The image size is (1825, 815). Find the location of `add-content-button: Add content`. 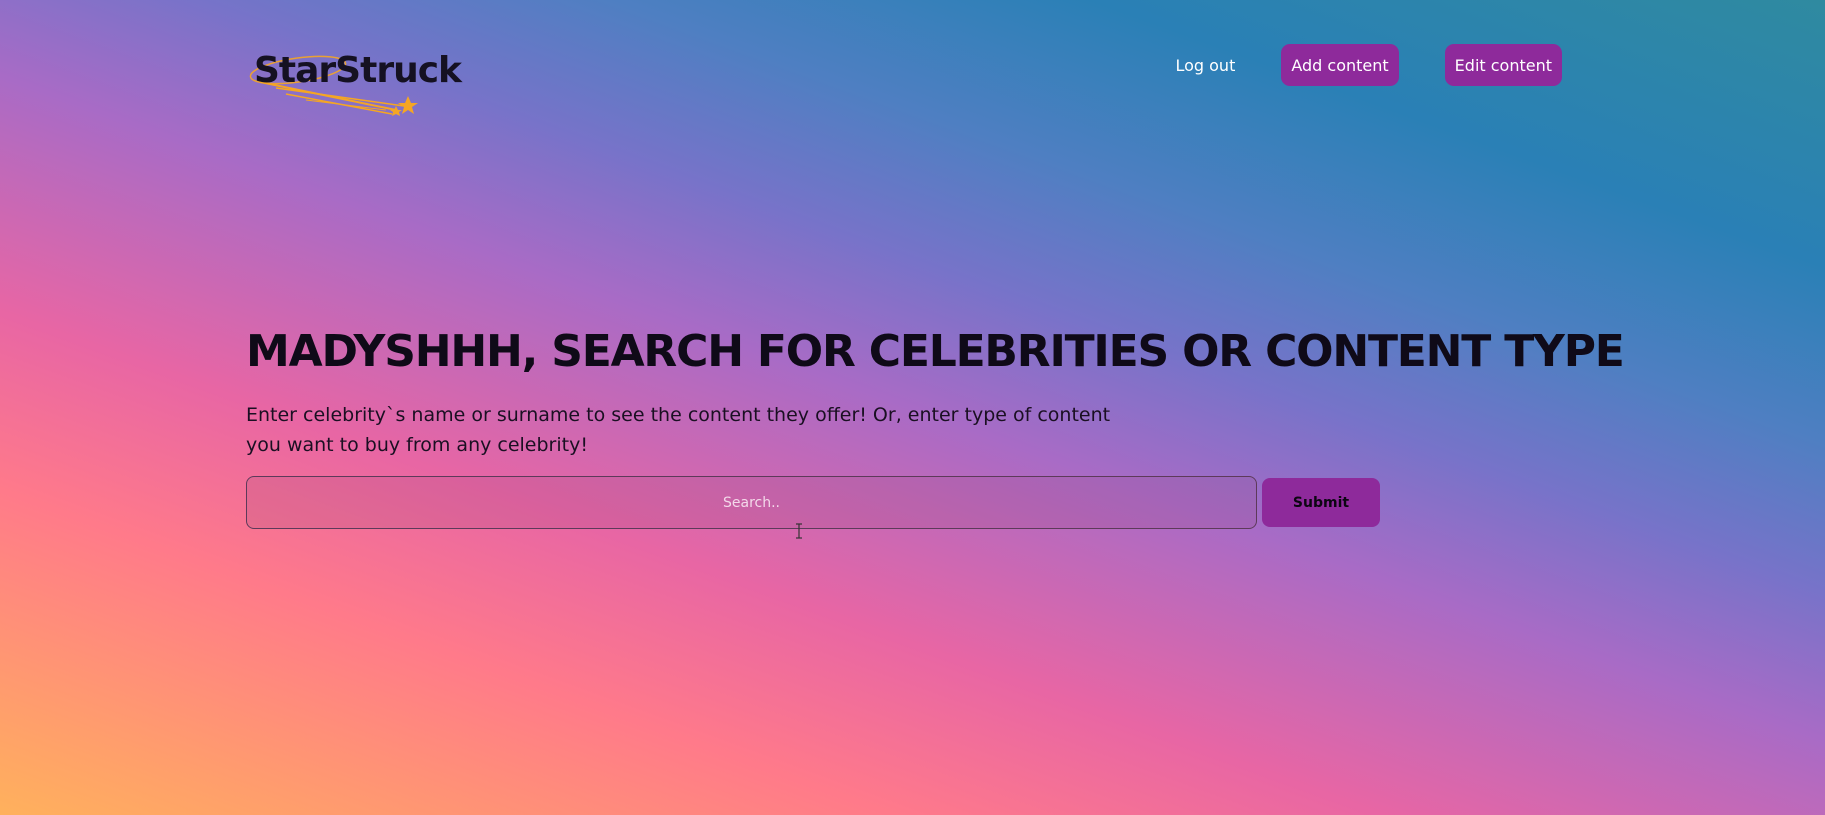

add-content-button: Add content is located at coordinates (1340, 65).